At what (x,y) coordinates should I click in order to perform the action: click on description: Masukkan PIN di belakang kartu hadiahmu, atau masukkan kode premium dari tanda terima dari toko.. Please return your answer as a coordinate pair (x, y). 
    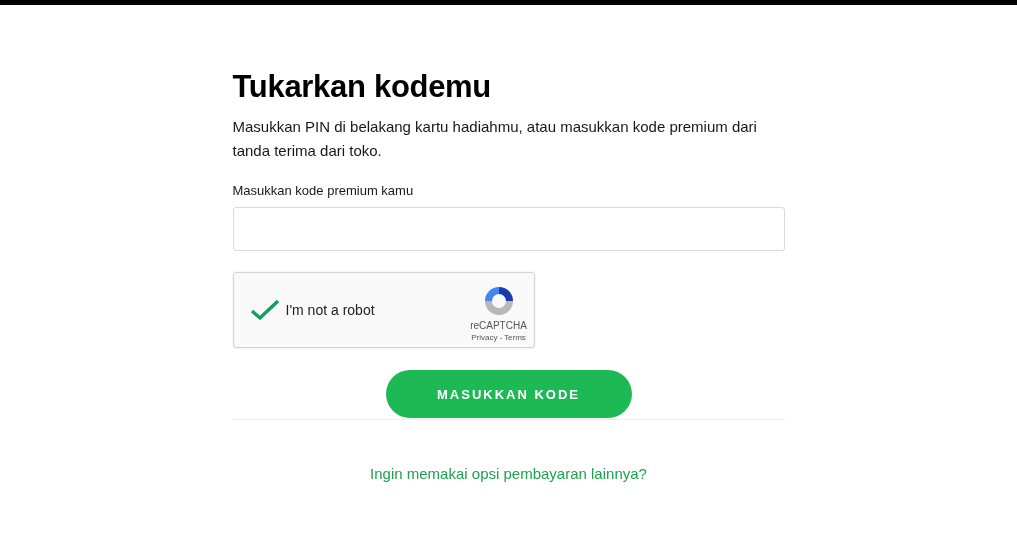
    Looking at the image, I should click on (495, 139).